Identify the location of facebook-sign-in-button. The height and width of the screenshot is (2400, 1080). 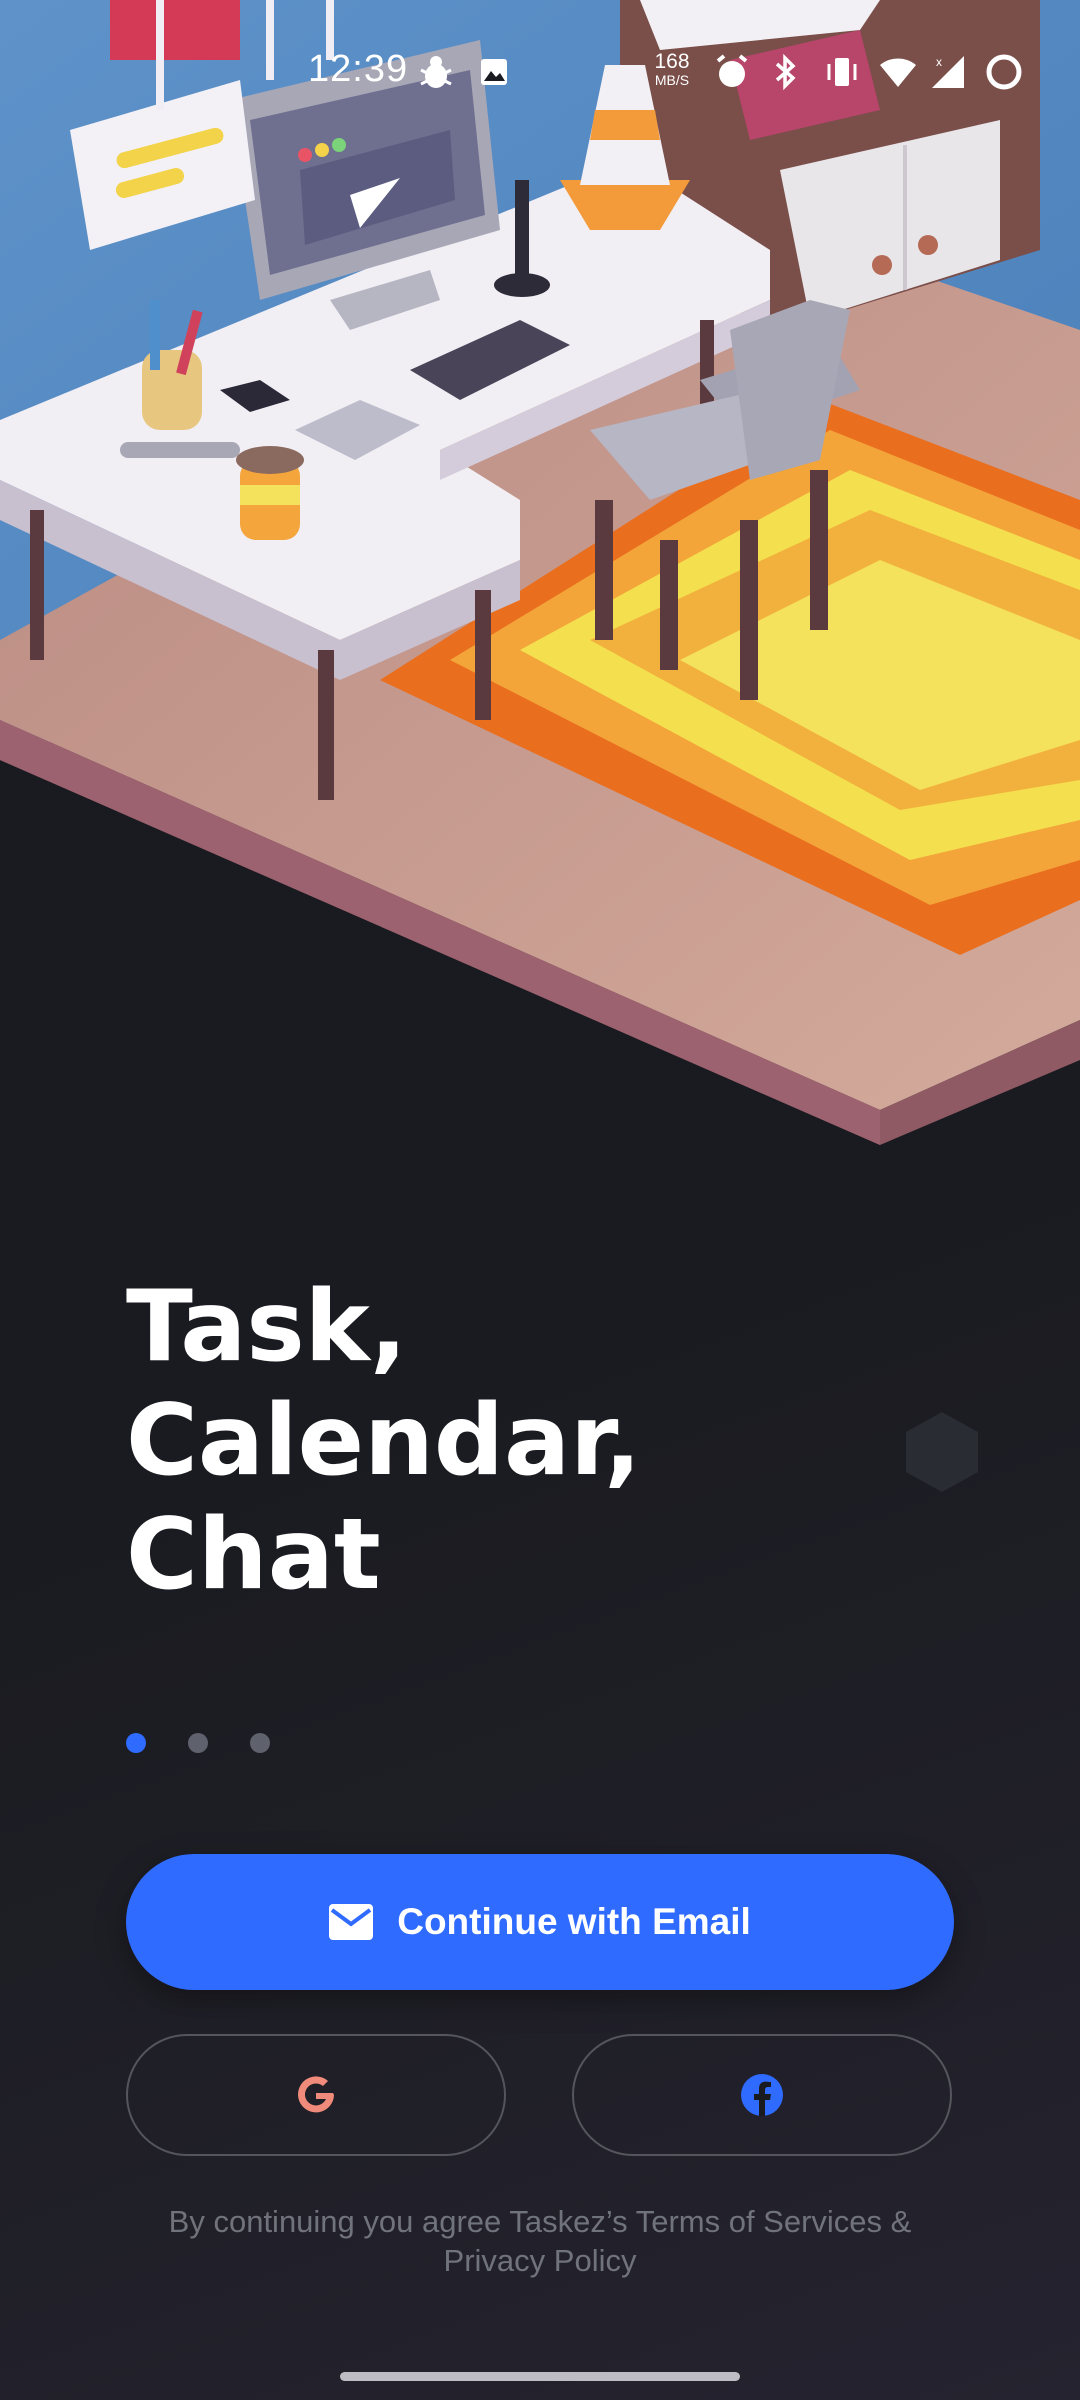
(762, 2095).